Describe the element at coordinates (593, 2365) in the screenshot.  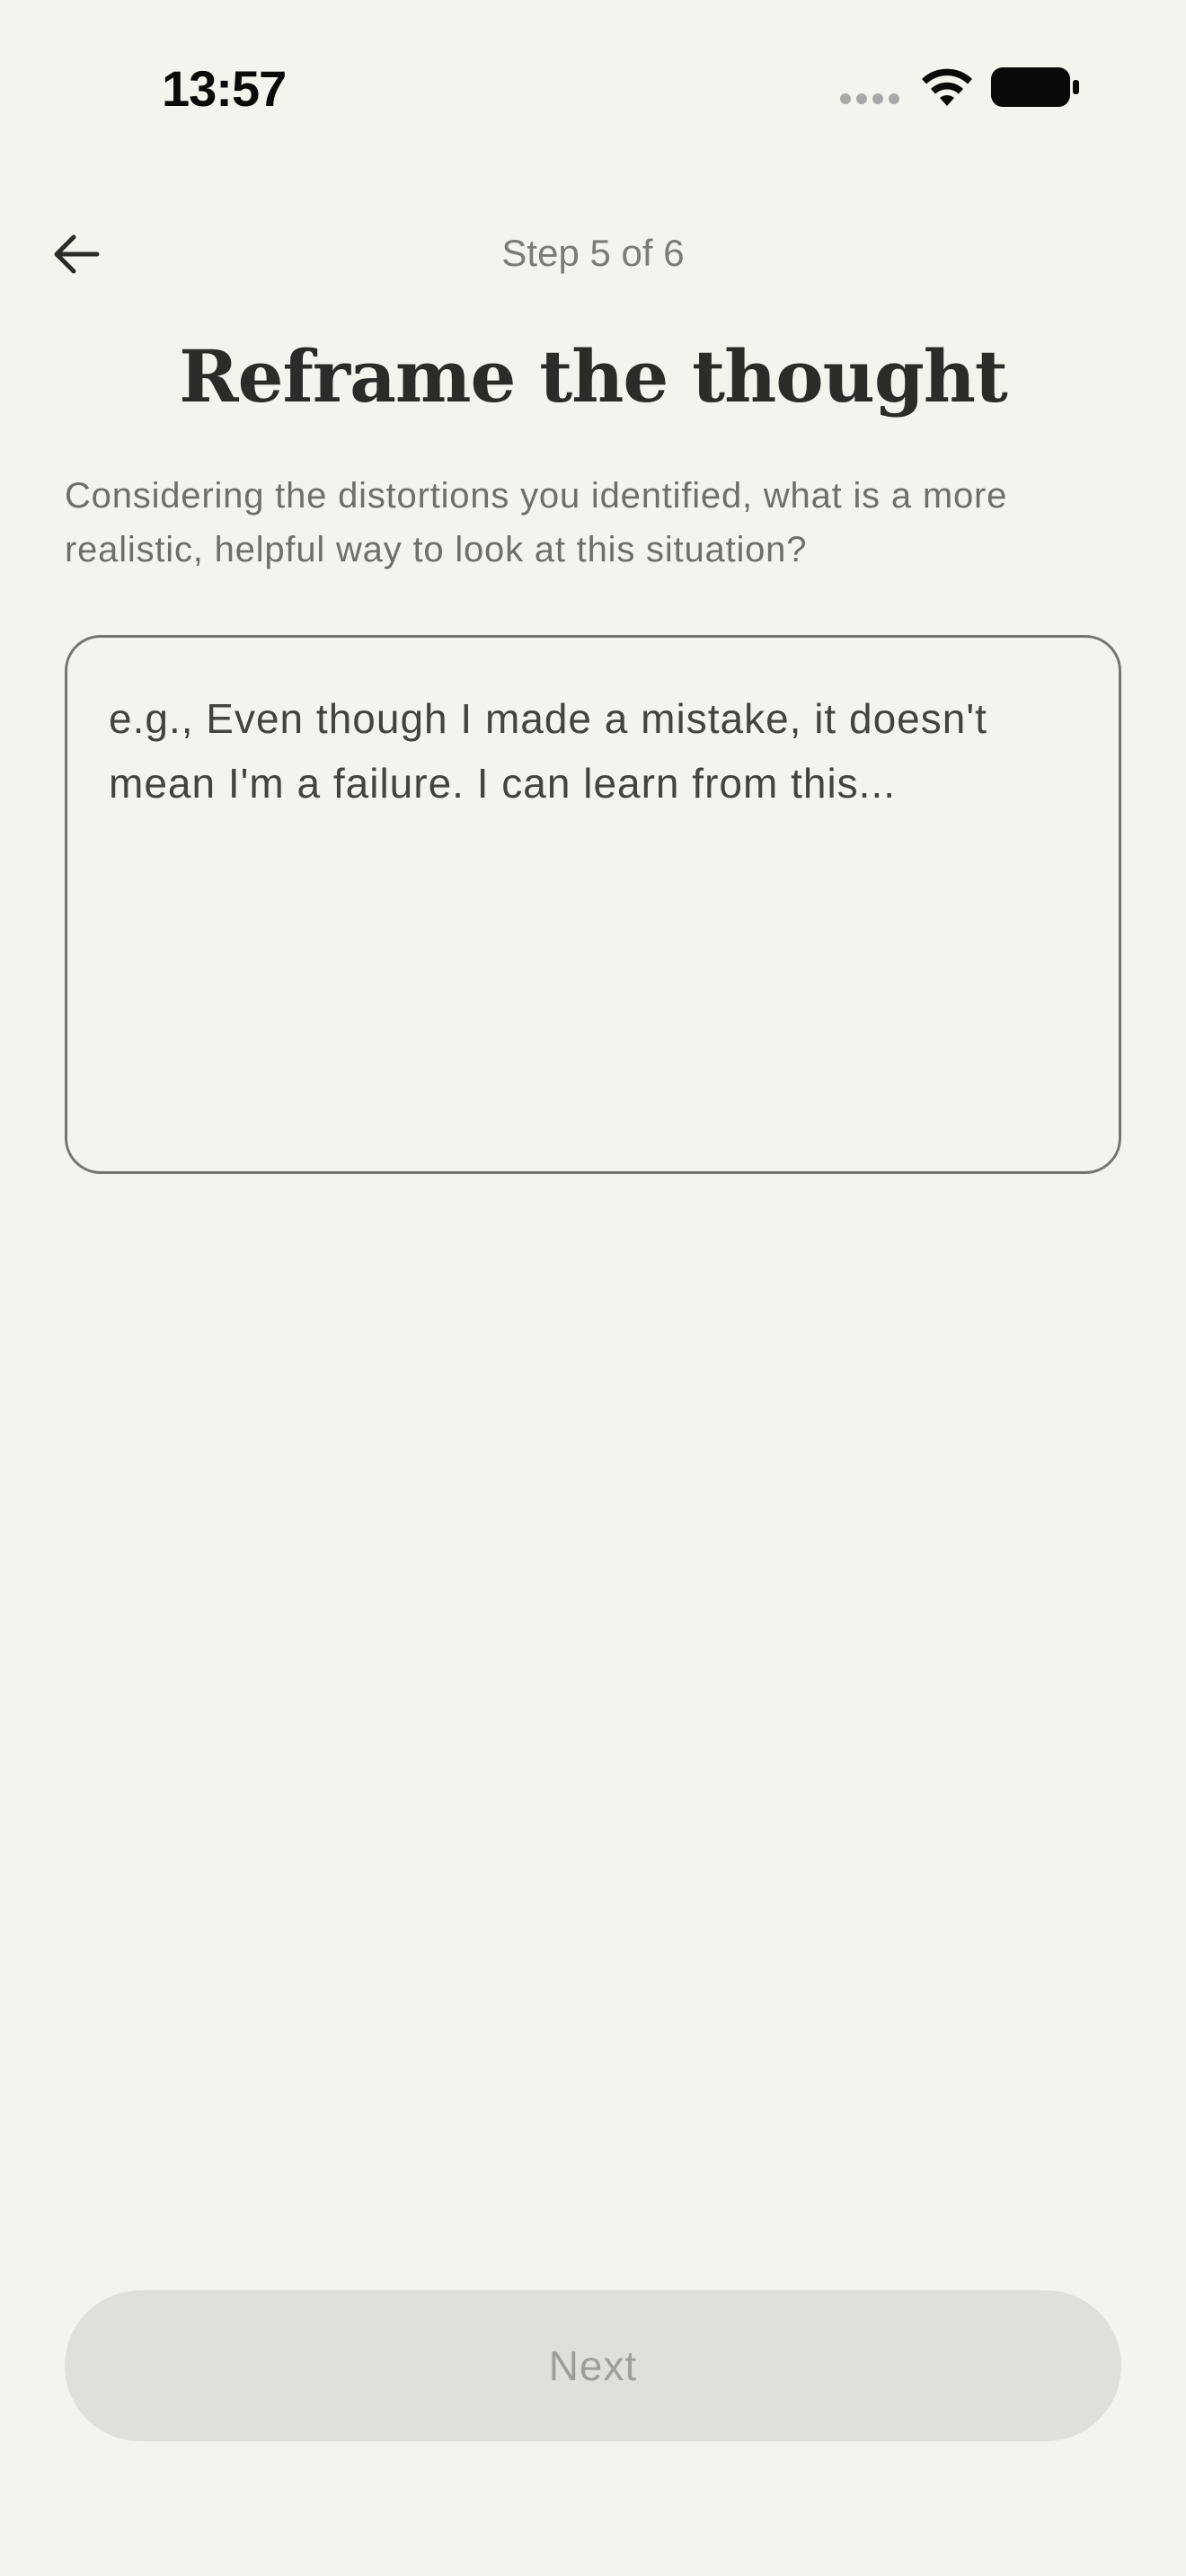
I see `next-button: Next` at that location.